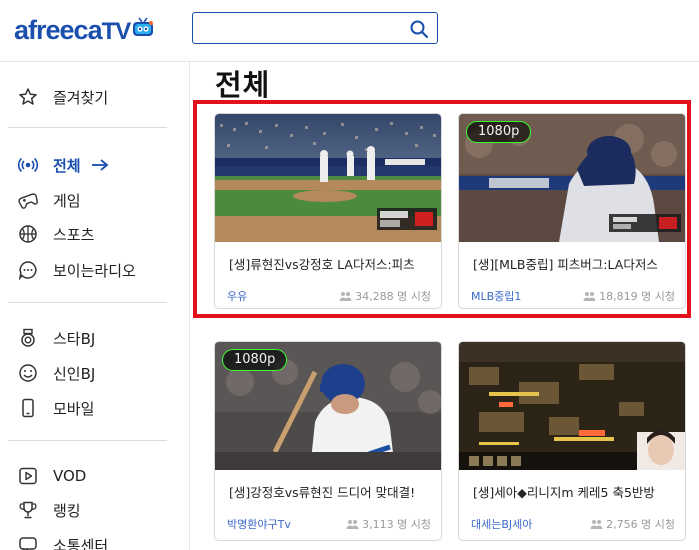 The image size is (699, 550). I want to click on lineage-game-image, so click(572, 406).